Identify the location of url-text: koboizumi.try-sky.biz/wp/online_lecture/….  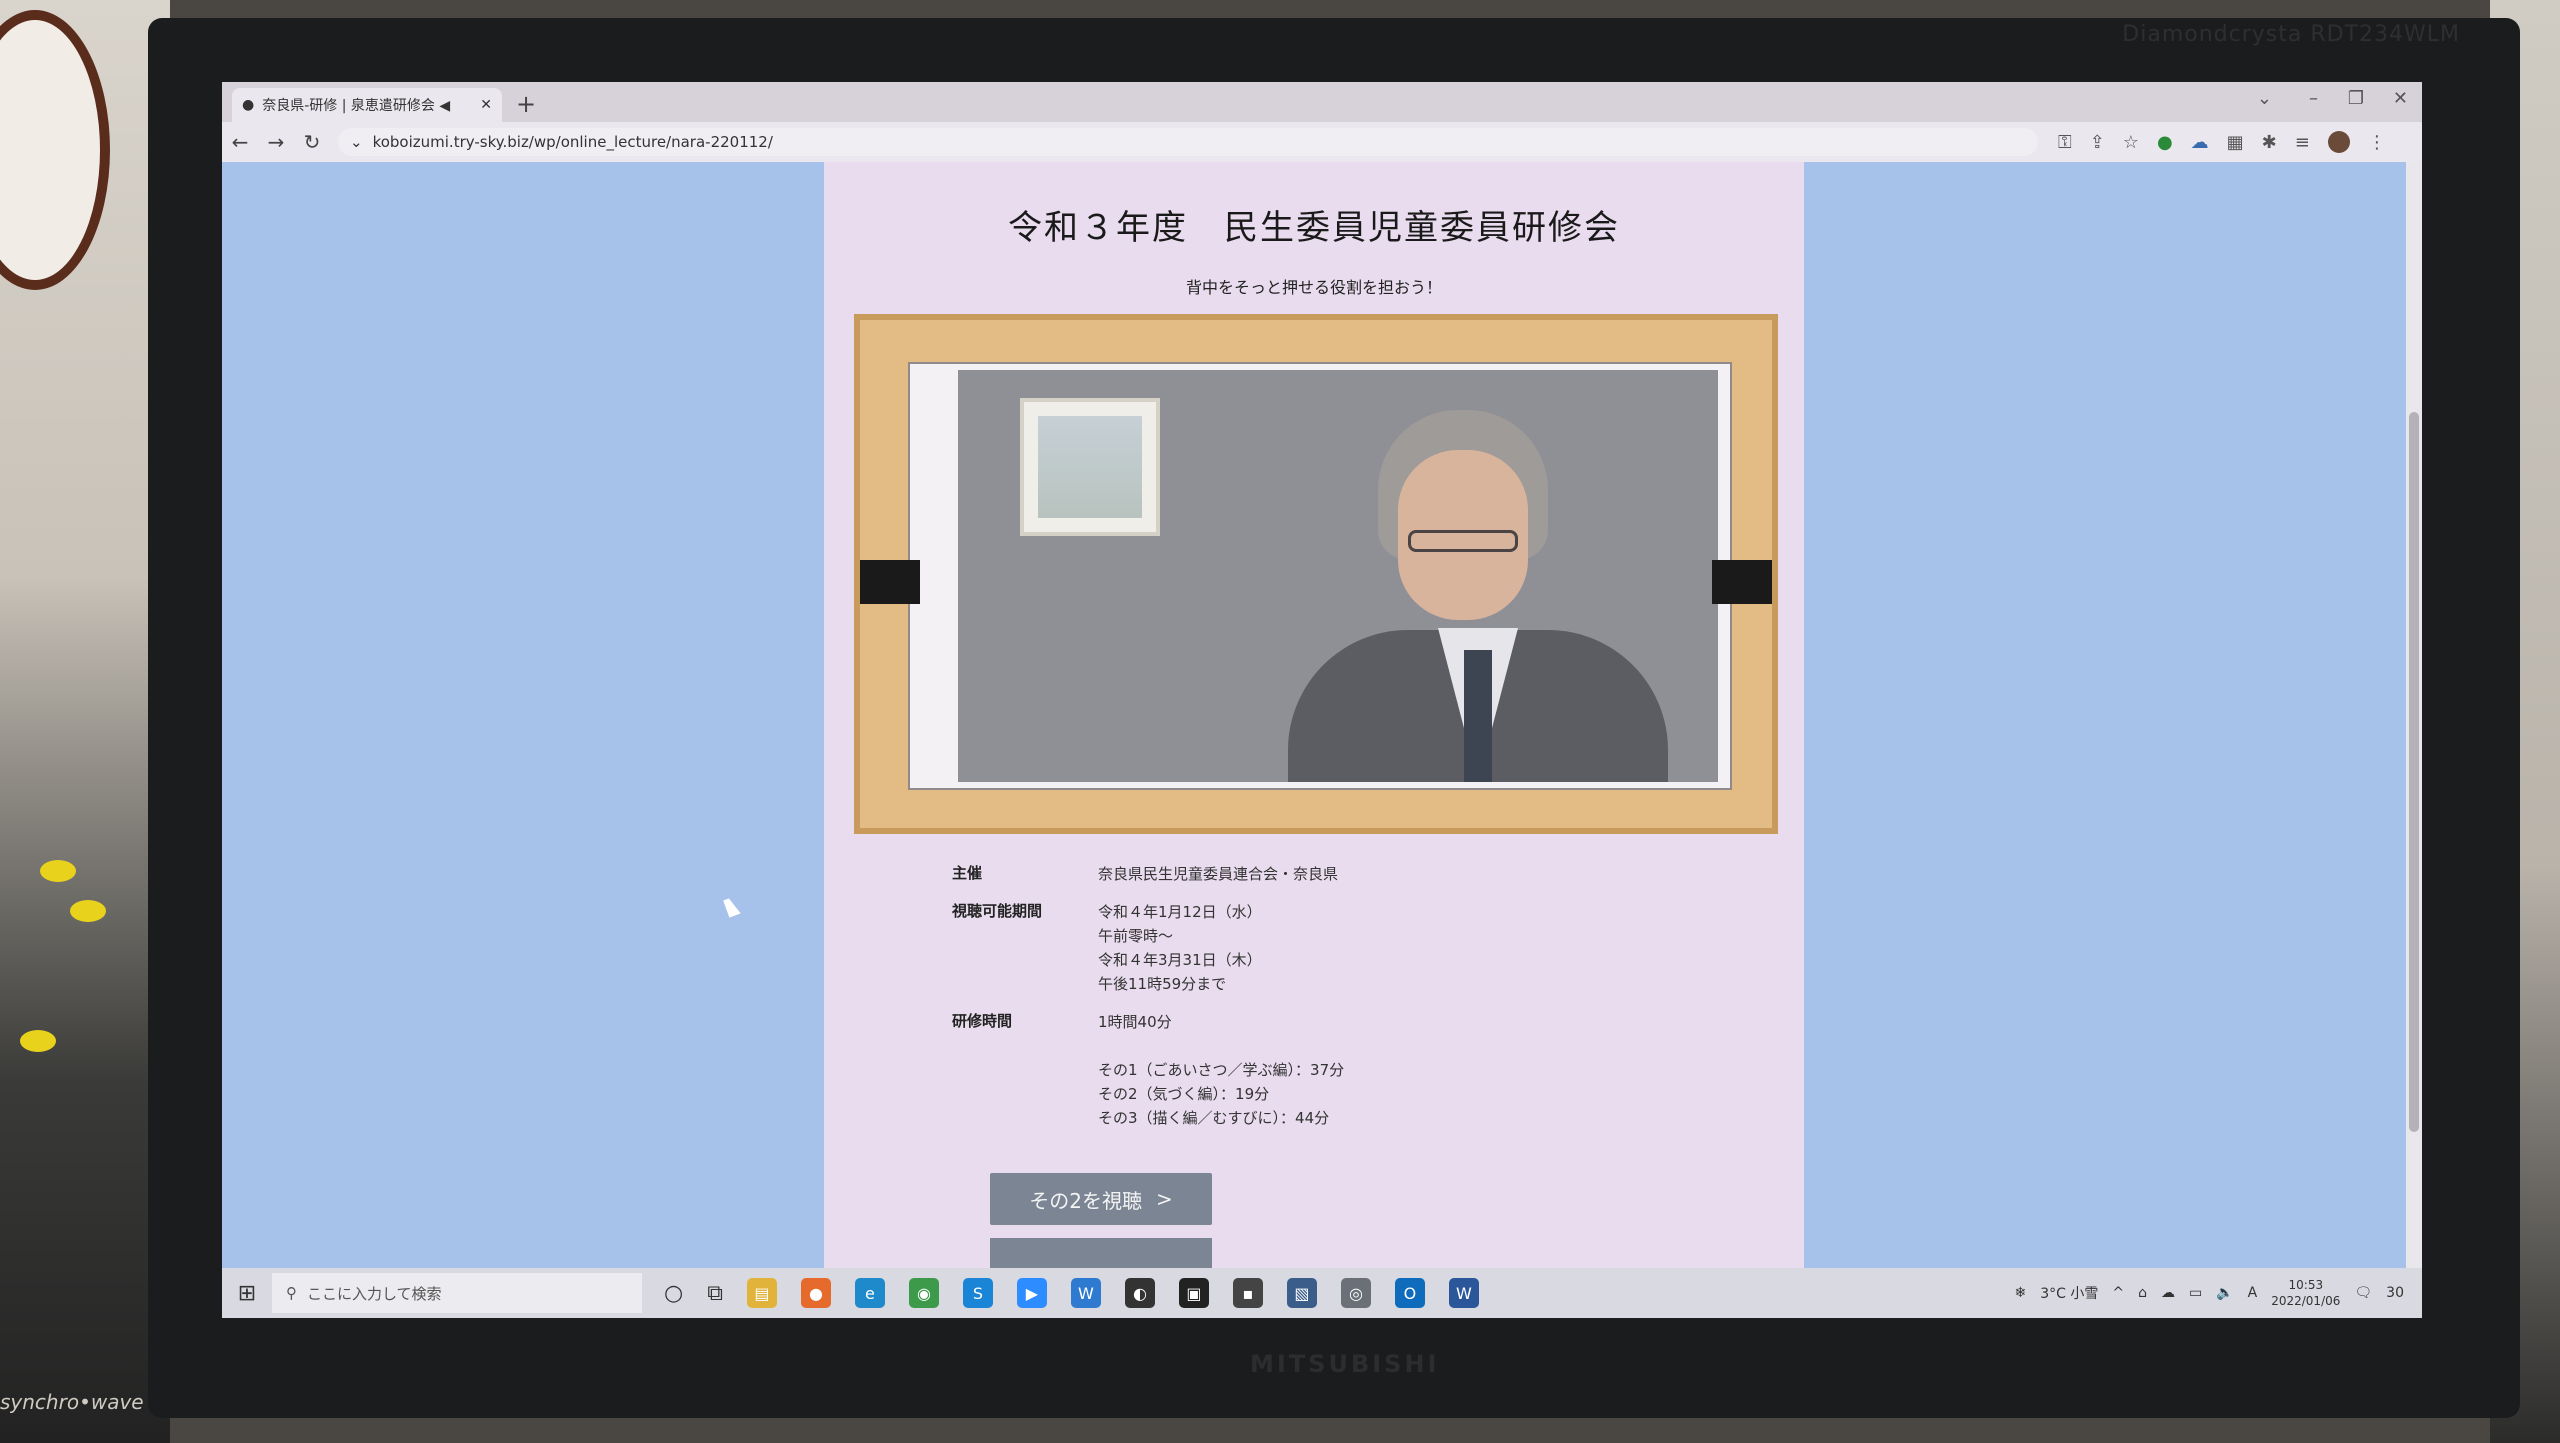
(572, 142).